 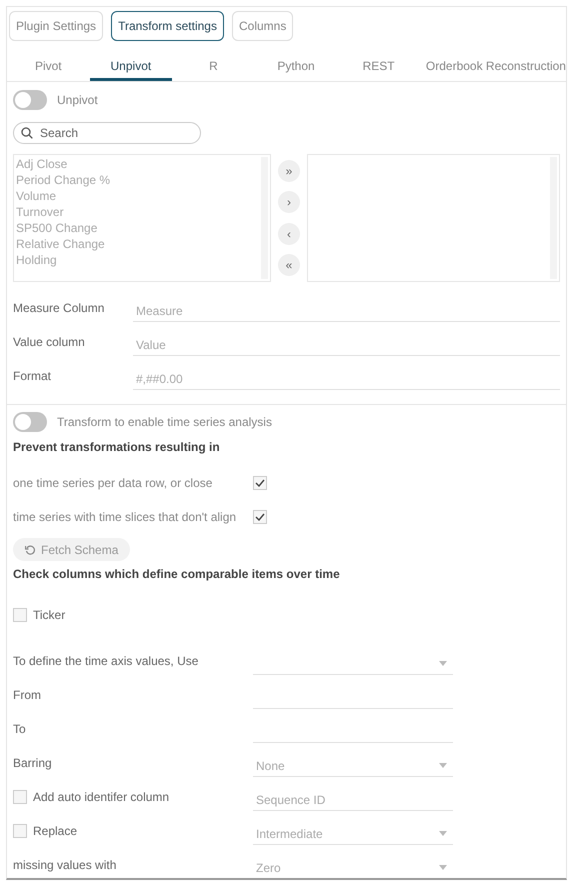 What do you see at coordinates (289, 265) in the screenshot?
I see `move-button: «` at bounding box center [289, 265].